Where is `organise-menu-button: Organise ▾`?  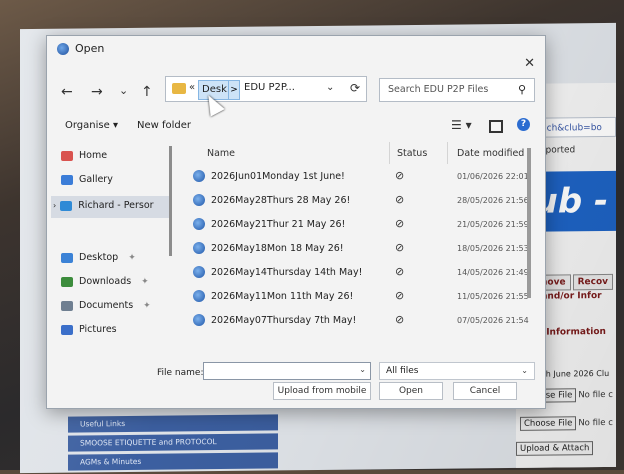 organise-menu-button: Organise ▾ is located at coordinates (91, 125).